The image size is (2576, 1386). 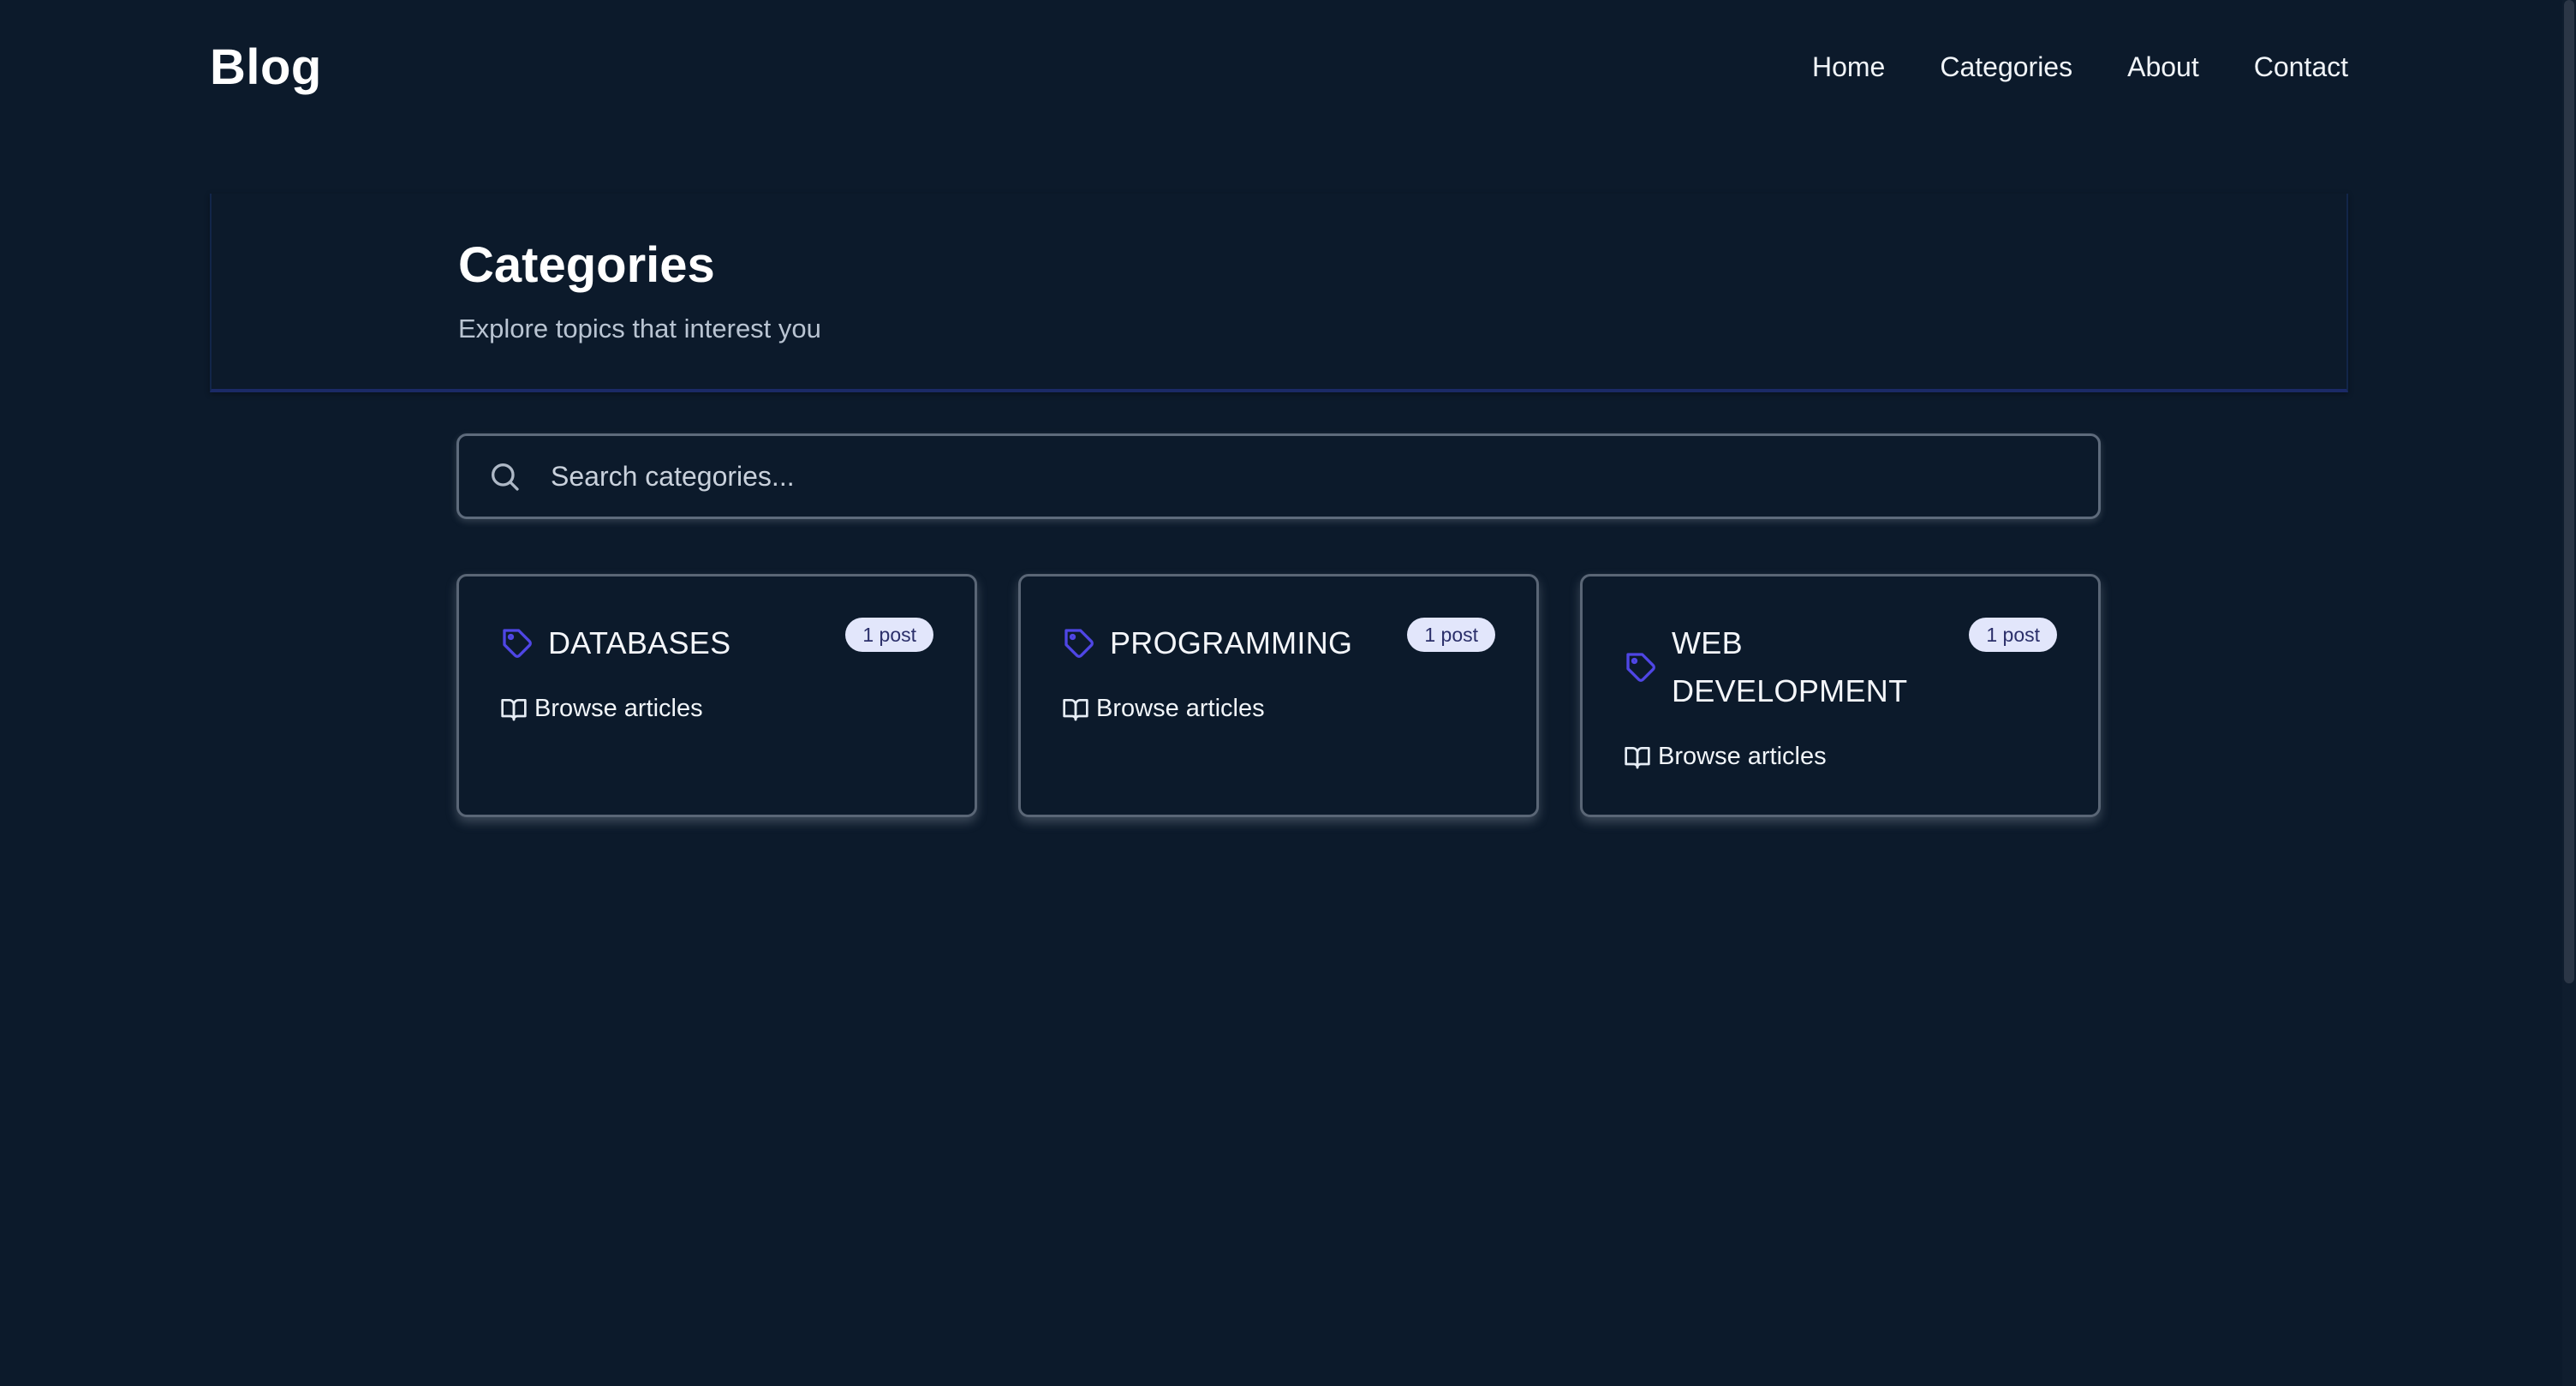 I want to click on card-header: PROGRAMMING, so click(x=1233, y=643).